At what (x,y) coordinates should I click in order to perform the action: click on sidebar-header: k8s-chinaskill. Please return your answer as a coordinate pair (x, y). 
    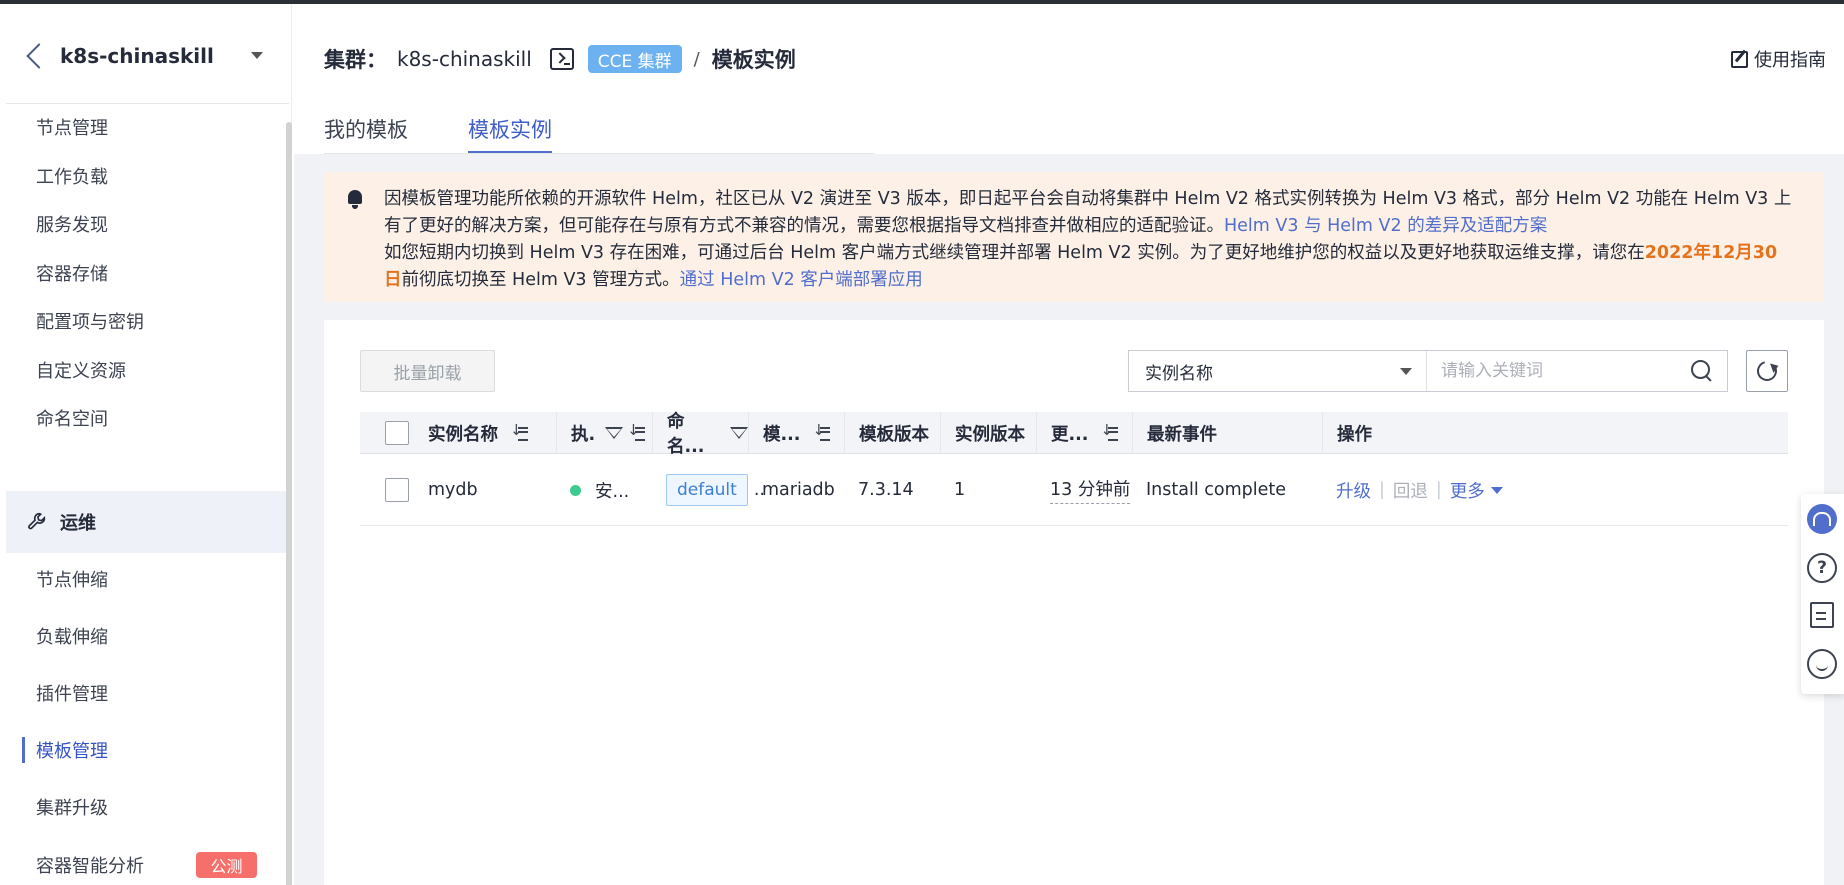
    Looking at the image, I should click on (147, 56).